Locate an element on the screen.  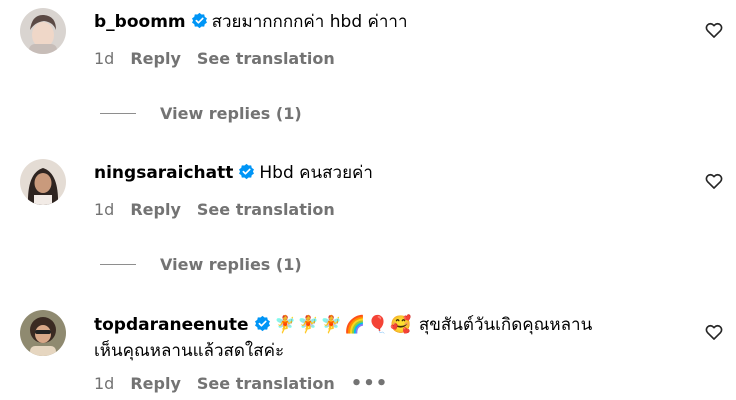
comment-text: สวยมากกกกค่า hbd ค่าาา is located at coordinates (309, 22).